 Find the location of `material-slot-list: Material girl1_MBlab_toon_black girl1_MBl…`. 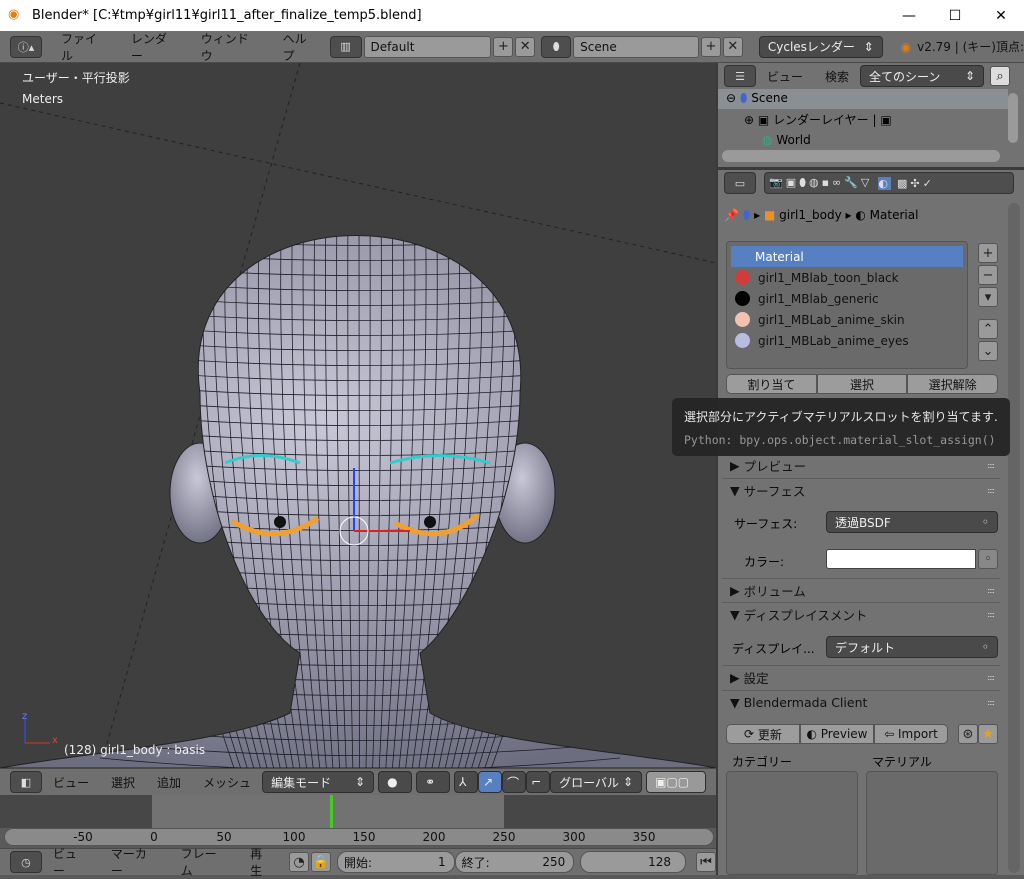

material-slot-list: Material girl1_MBlab_toon_black girl1_MBl… is located at coordinates (847, 305).